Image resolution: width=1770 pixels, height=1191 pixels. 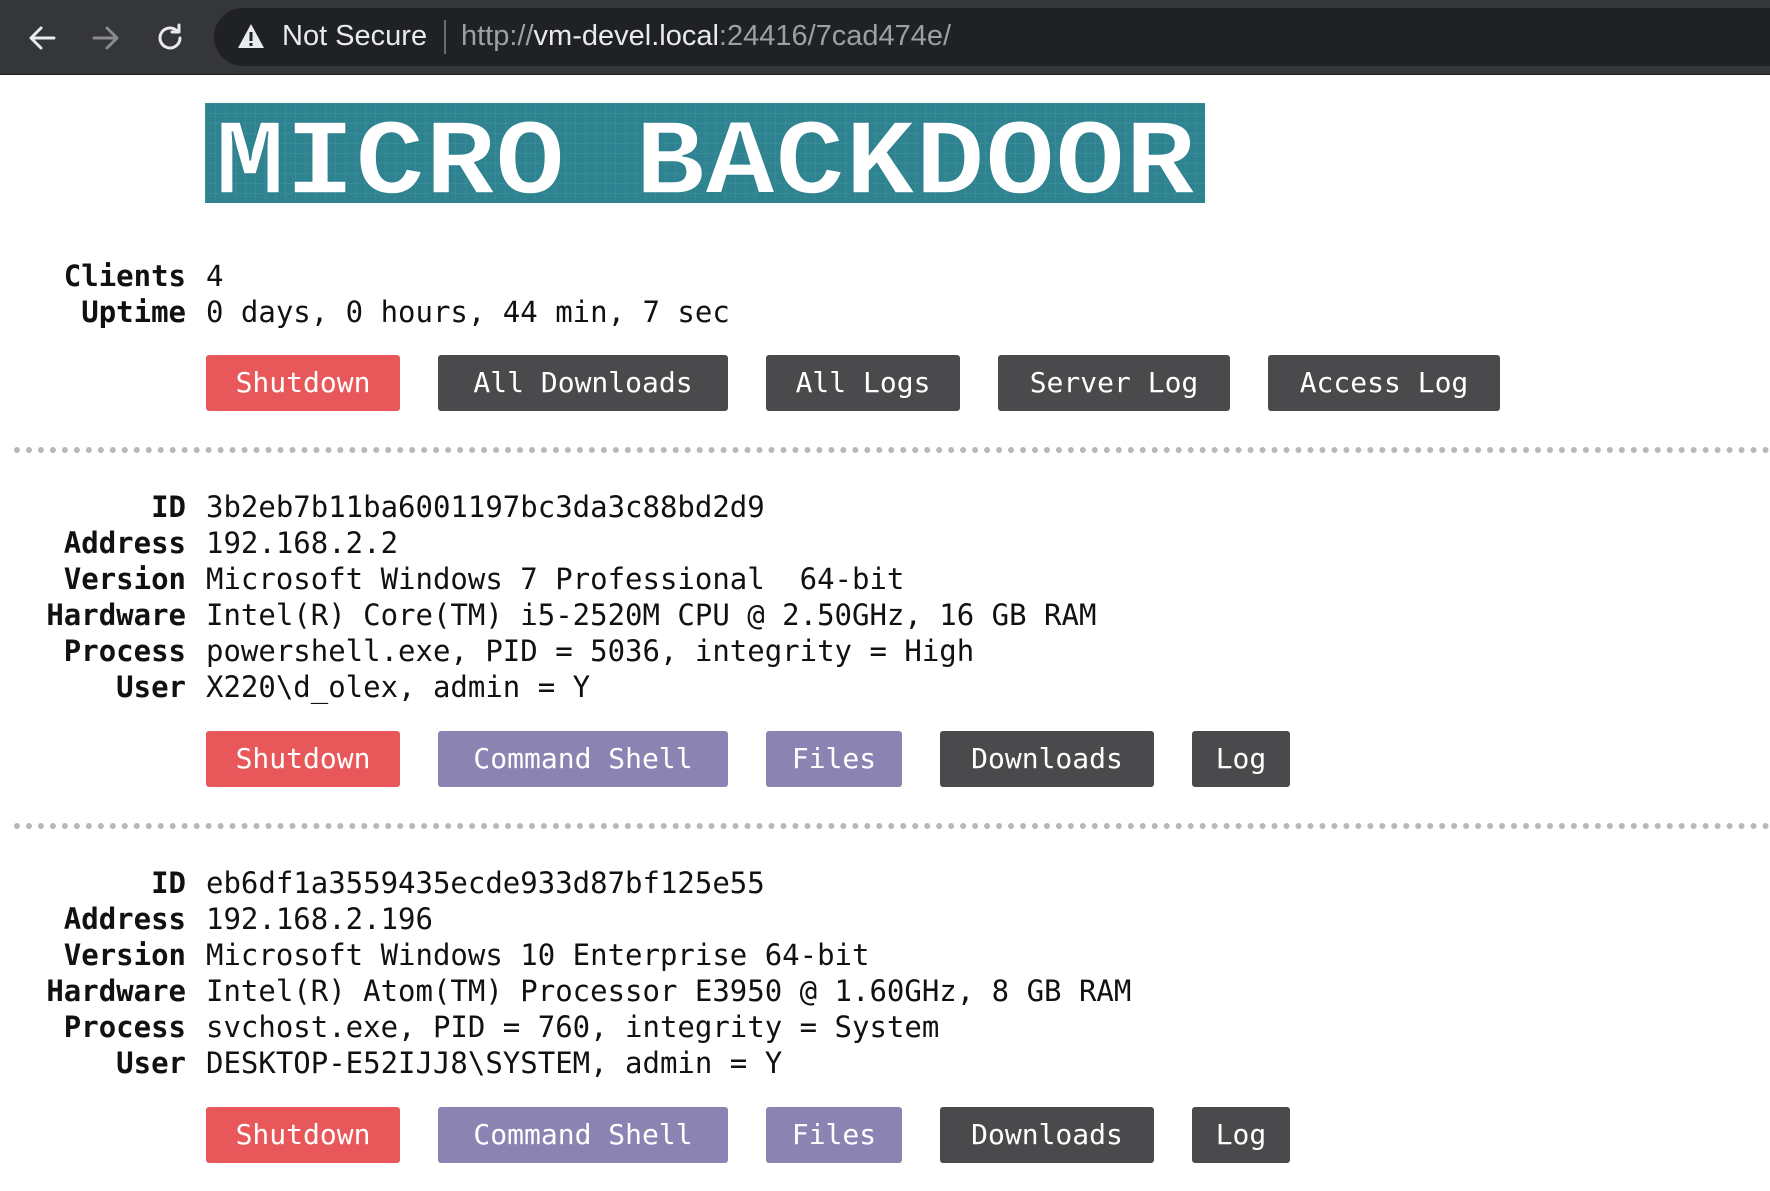 I want to click on uptime-label: Uptime, so click(x=133, y=312).